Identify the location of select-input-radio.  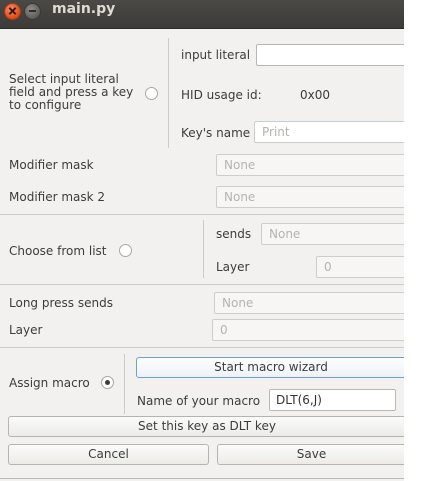
(151, 93).